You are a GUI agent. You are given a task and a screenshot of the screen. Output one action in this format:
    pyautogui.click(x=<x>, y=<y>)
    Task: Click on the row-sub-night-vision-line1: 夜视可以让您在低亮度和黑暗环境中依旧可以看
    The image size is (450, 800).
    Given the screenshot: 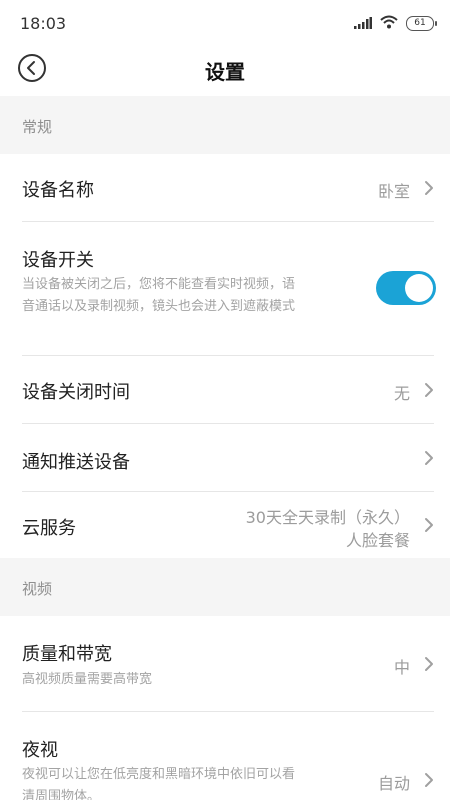 What is the action you would take?
    pyautogui.click(x=159, y=774)
    